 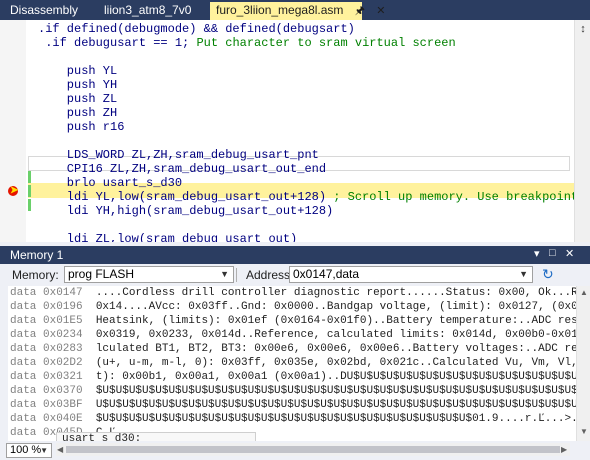 I want to click on code-line: ldi YH,high(sram_debug_usart_out+128), so click(x=185, y=211).